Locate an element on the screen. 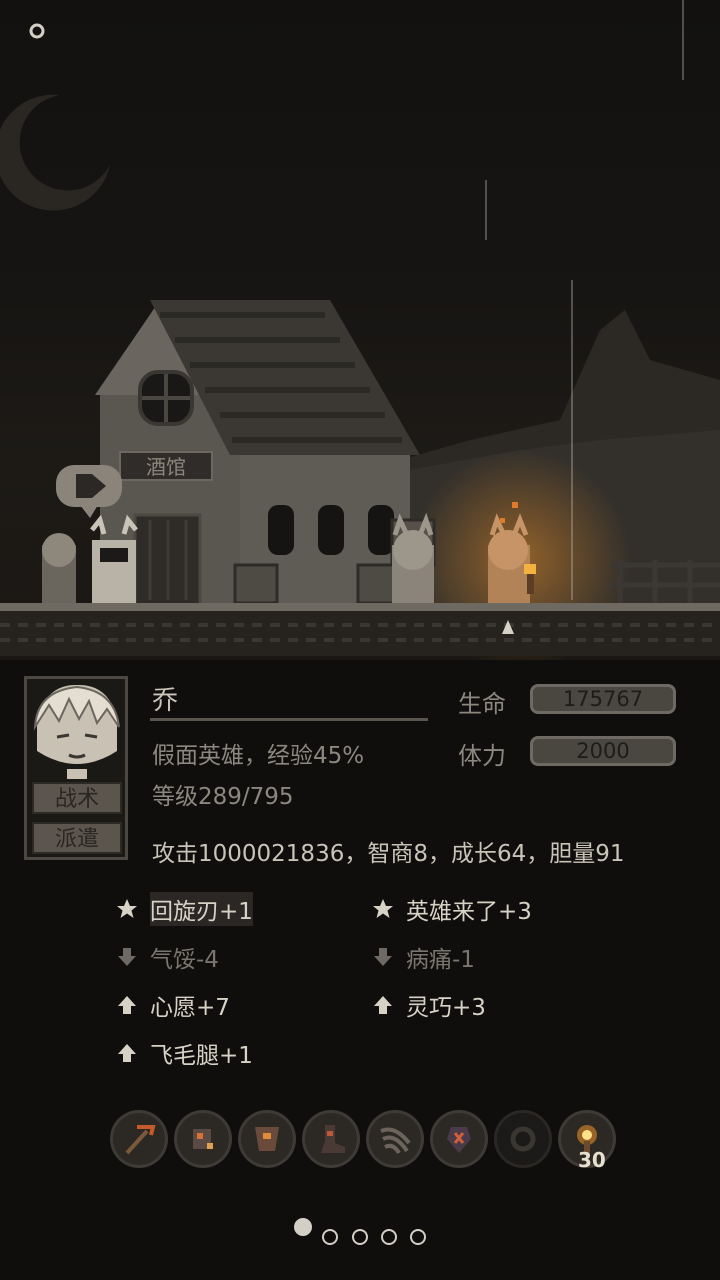 Image resolution: width=720 pixels, height=1280 pixels. trait-label: 心愿+7 is located at coordinates (190, 1008).